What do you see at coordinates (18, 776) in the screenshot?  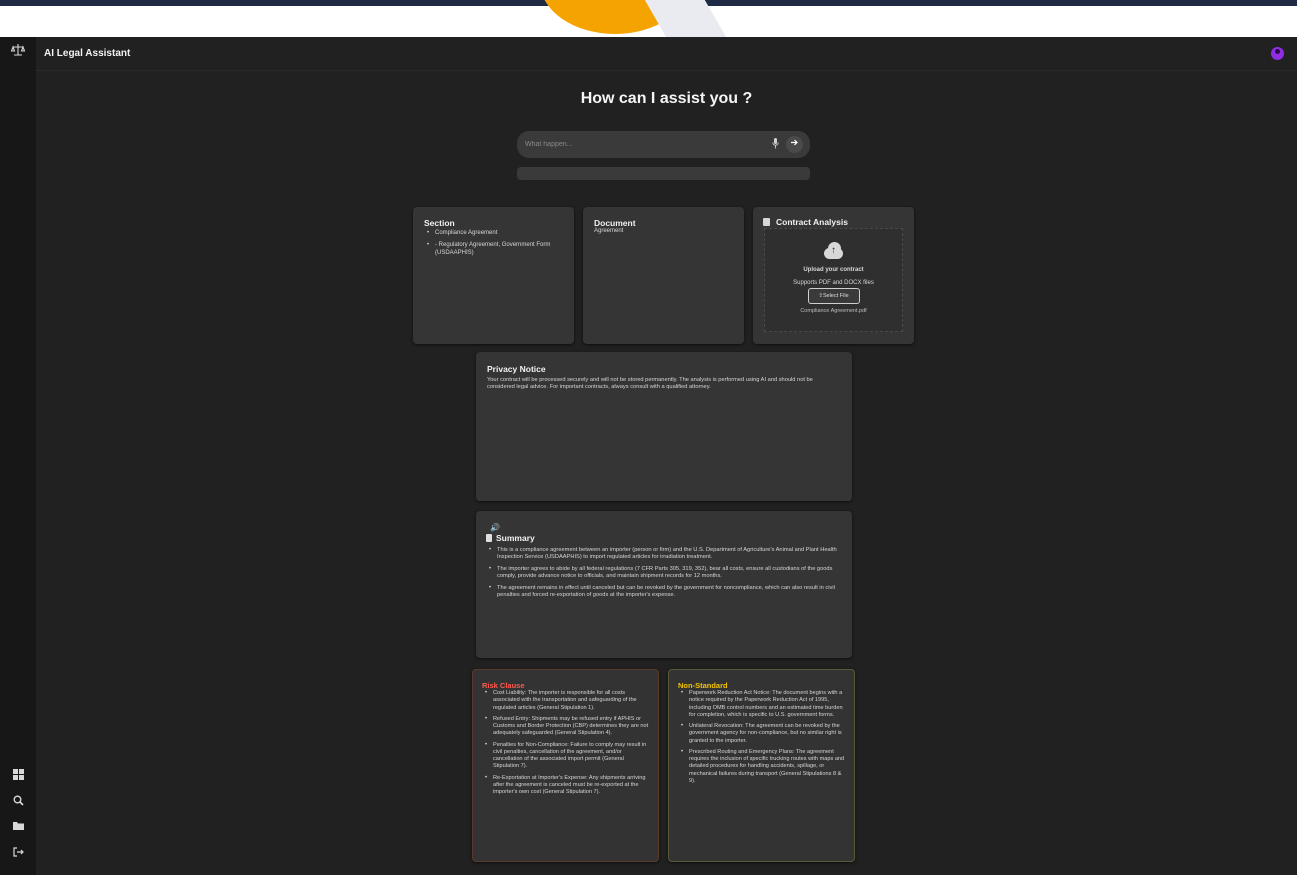 I see `dashboard-icon` at bounding box center [18, 776].